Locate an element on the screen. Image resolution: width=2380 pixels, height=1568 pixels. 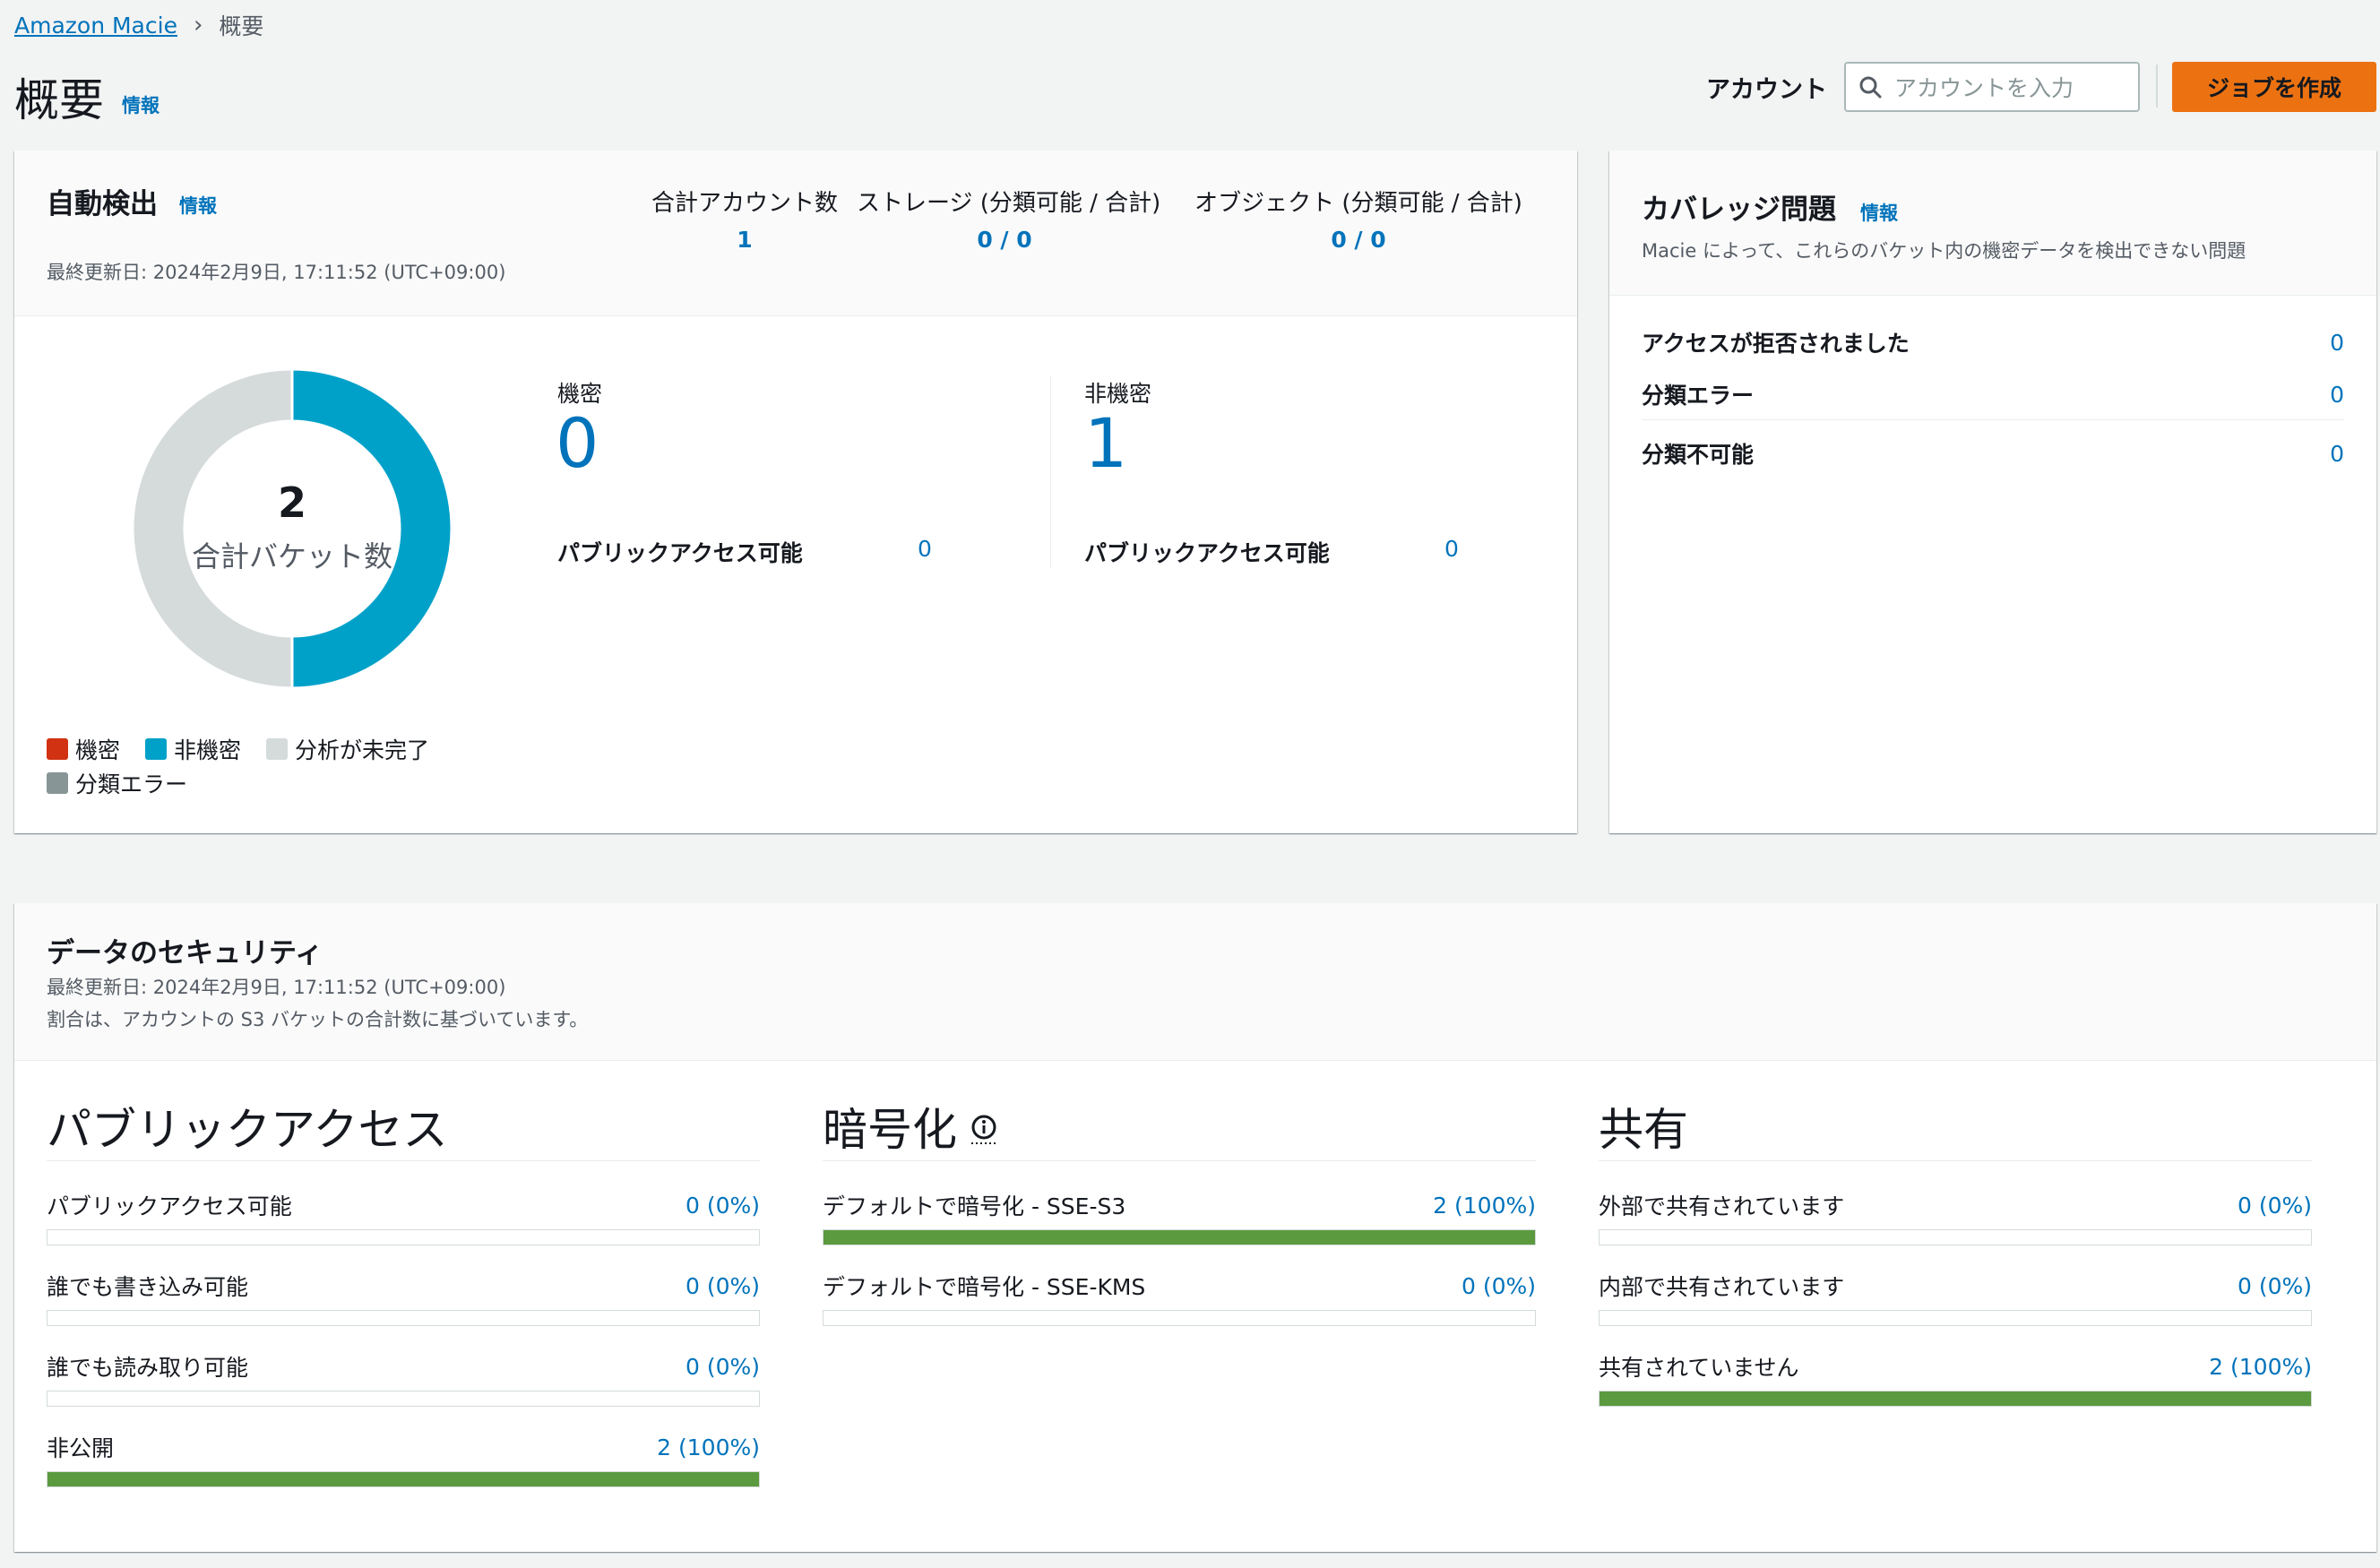
auto-discovery-title: 自動検出 is located at coordinates (103, 204).